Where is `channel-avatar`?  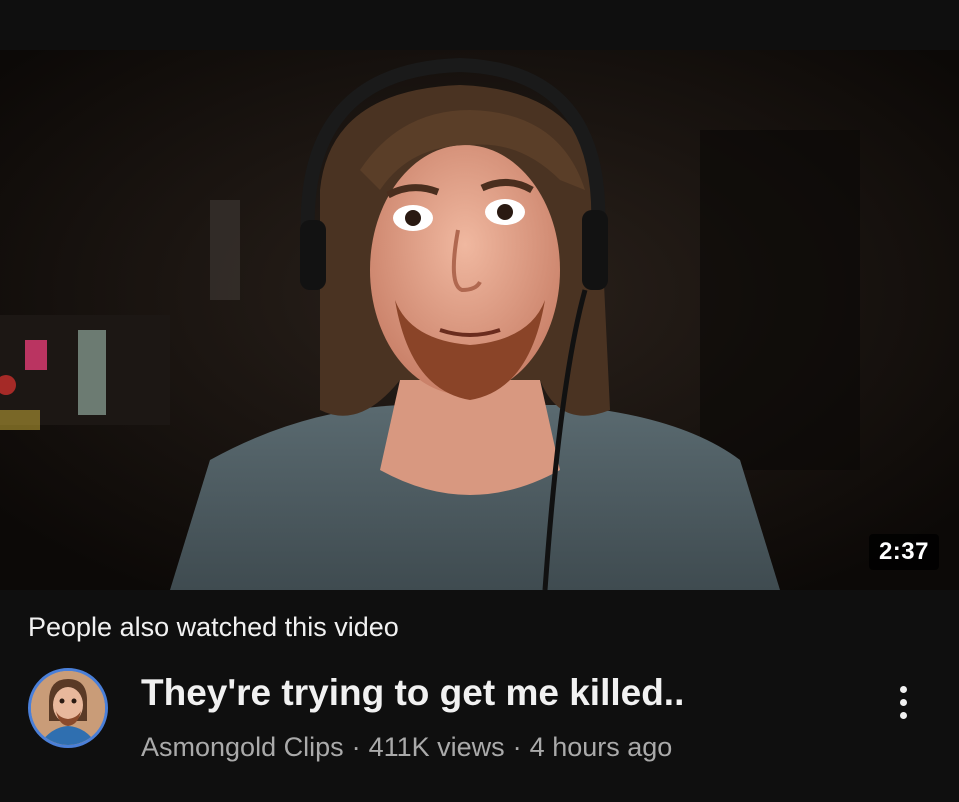 channel-avatar is located at coordinates (68, 708).